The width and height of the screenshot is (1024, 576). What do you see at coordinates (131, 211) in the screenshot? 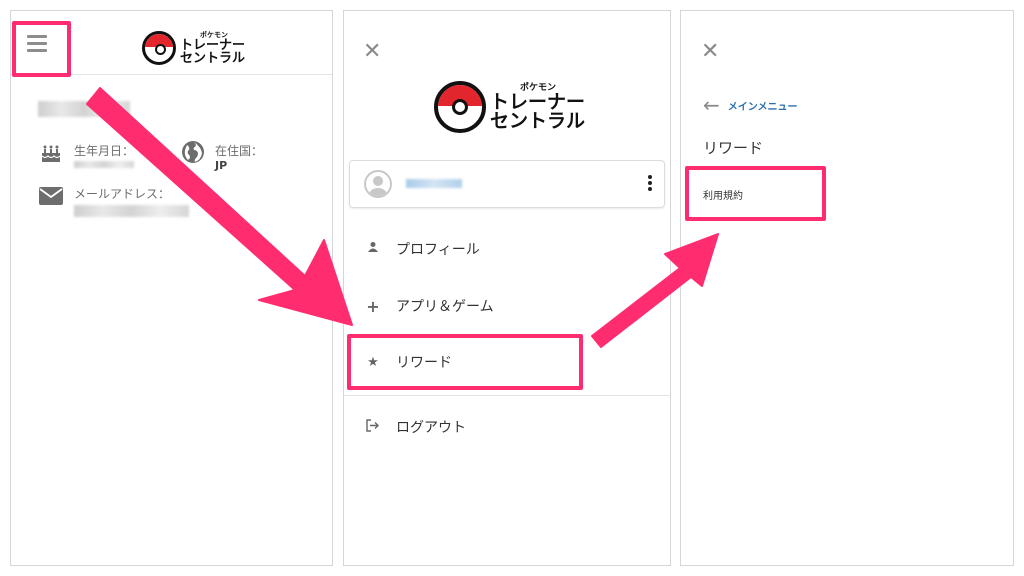
I see `email-redacted` at bounding box center [131, 211].